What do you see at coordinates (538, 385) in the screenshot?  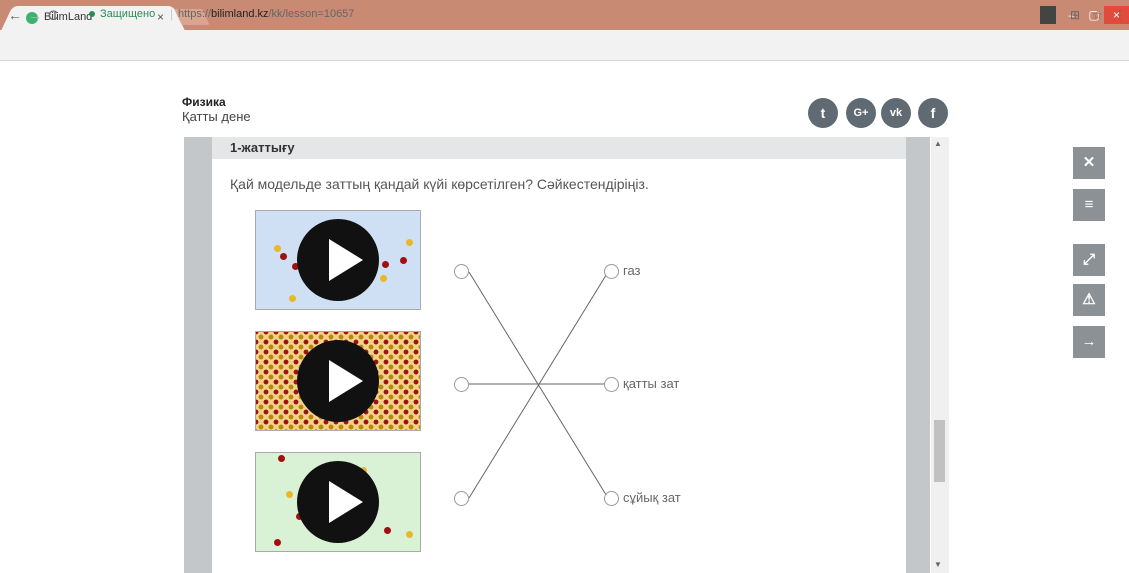 I see `matching-lines` at bounding box center [538, 385].